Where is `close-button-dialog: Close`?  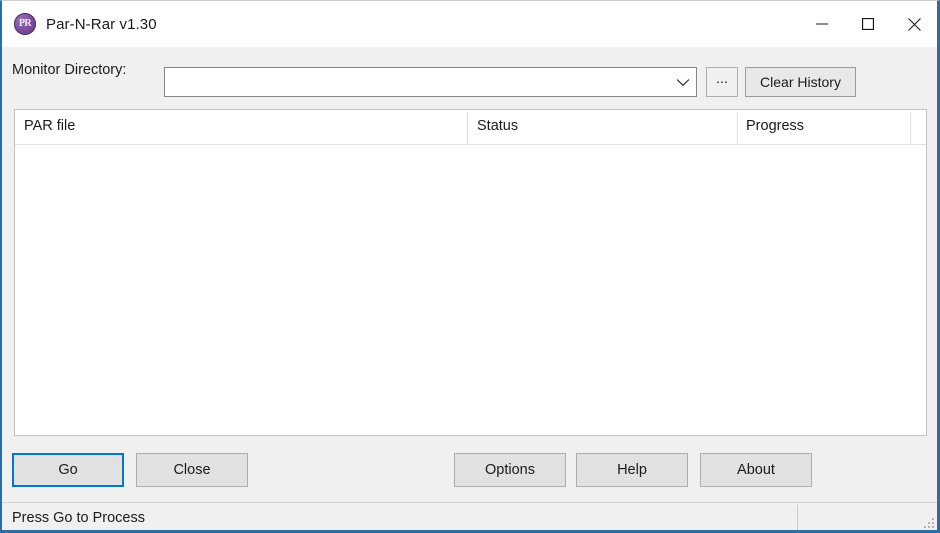 close-button-dialog: Close is located at coordinates (192, 470).